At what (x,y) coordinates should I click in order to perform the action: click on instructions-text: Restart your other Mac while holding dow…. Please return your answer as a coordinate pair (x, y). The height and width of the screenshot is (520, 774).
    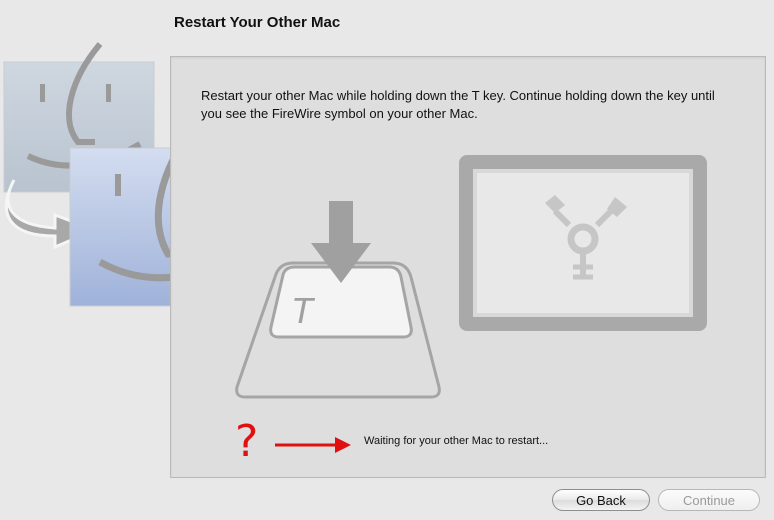
    Looking at the image, I should click on (458, 104).